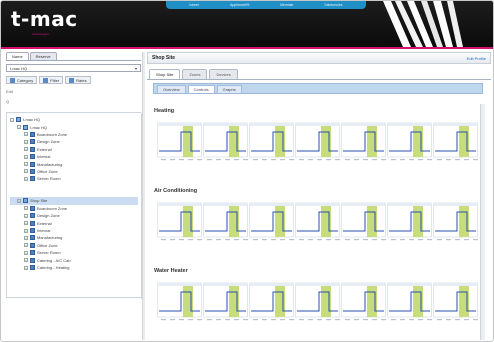  I want to click on category-button: Category, so click(22, 80).